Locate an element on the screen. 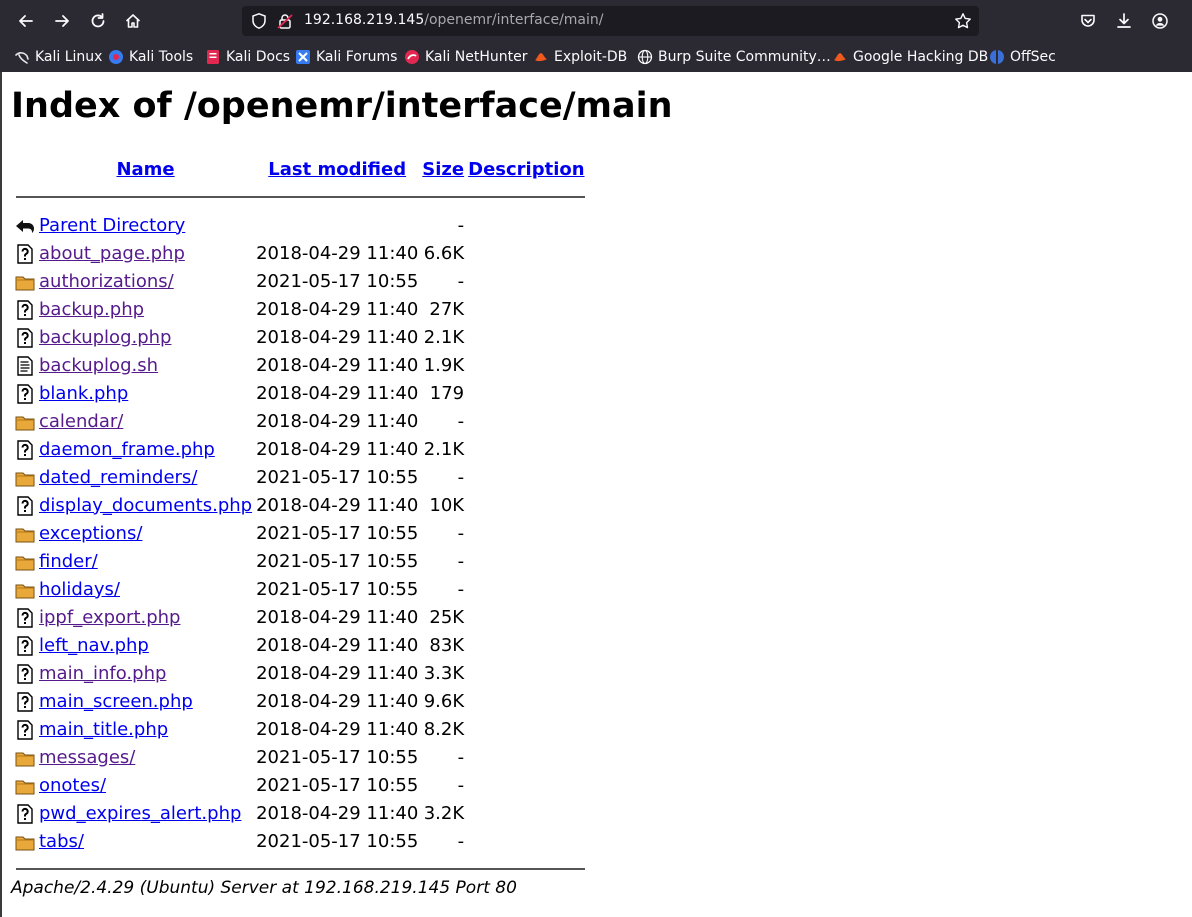  file-link: authorizations/ is located at coordinates (106, 281).